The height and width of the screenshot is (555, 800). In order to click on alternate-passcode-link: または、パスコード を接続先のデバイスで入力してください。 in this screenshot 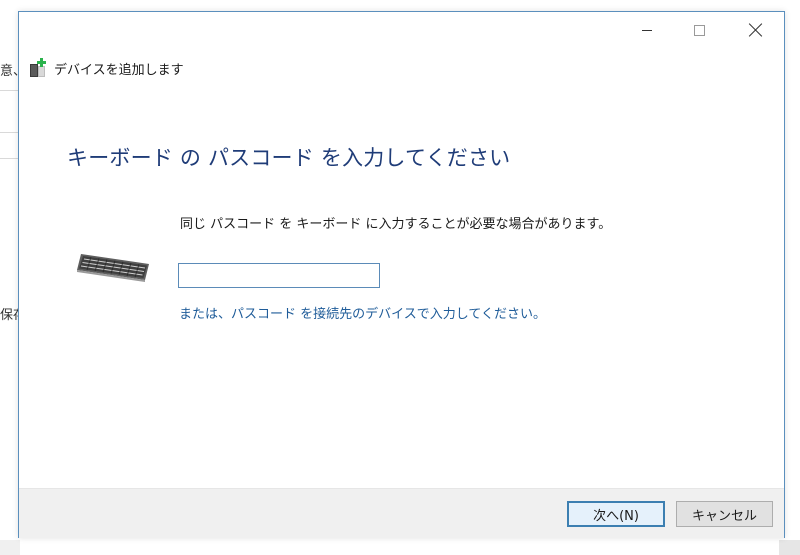, I will do `click(362, 312)`.